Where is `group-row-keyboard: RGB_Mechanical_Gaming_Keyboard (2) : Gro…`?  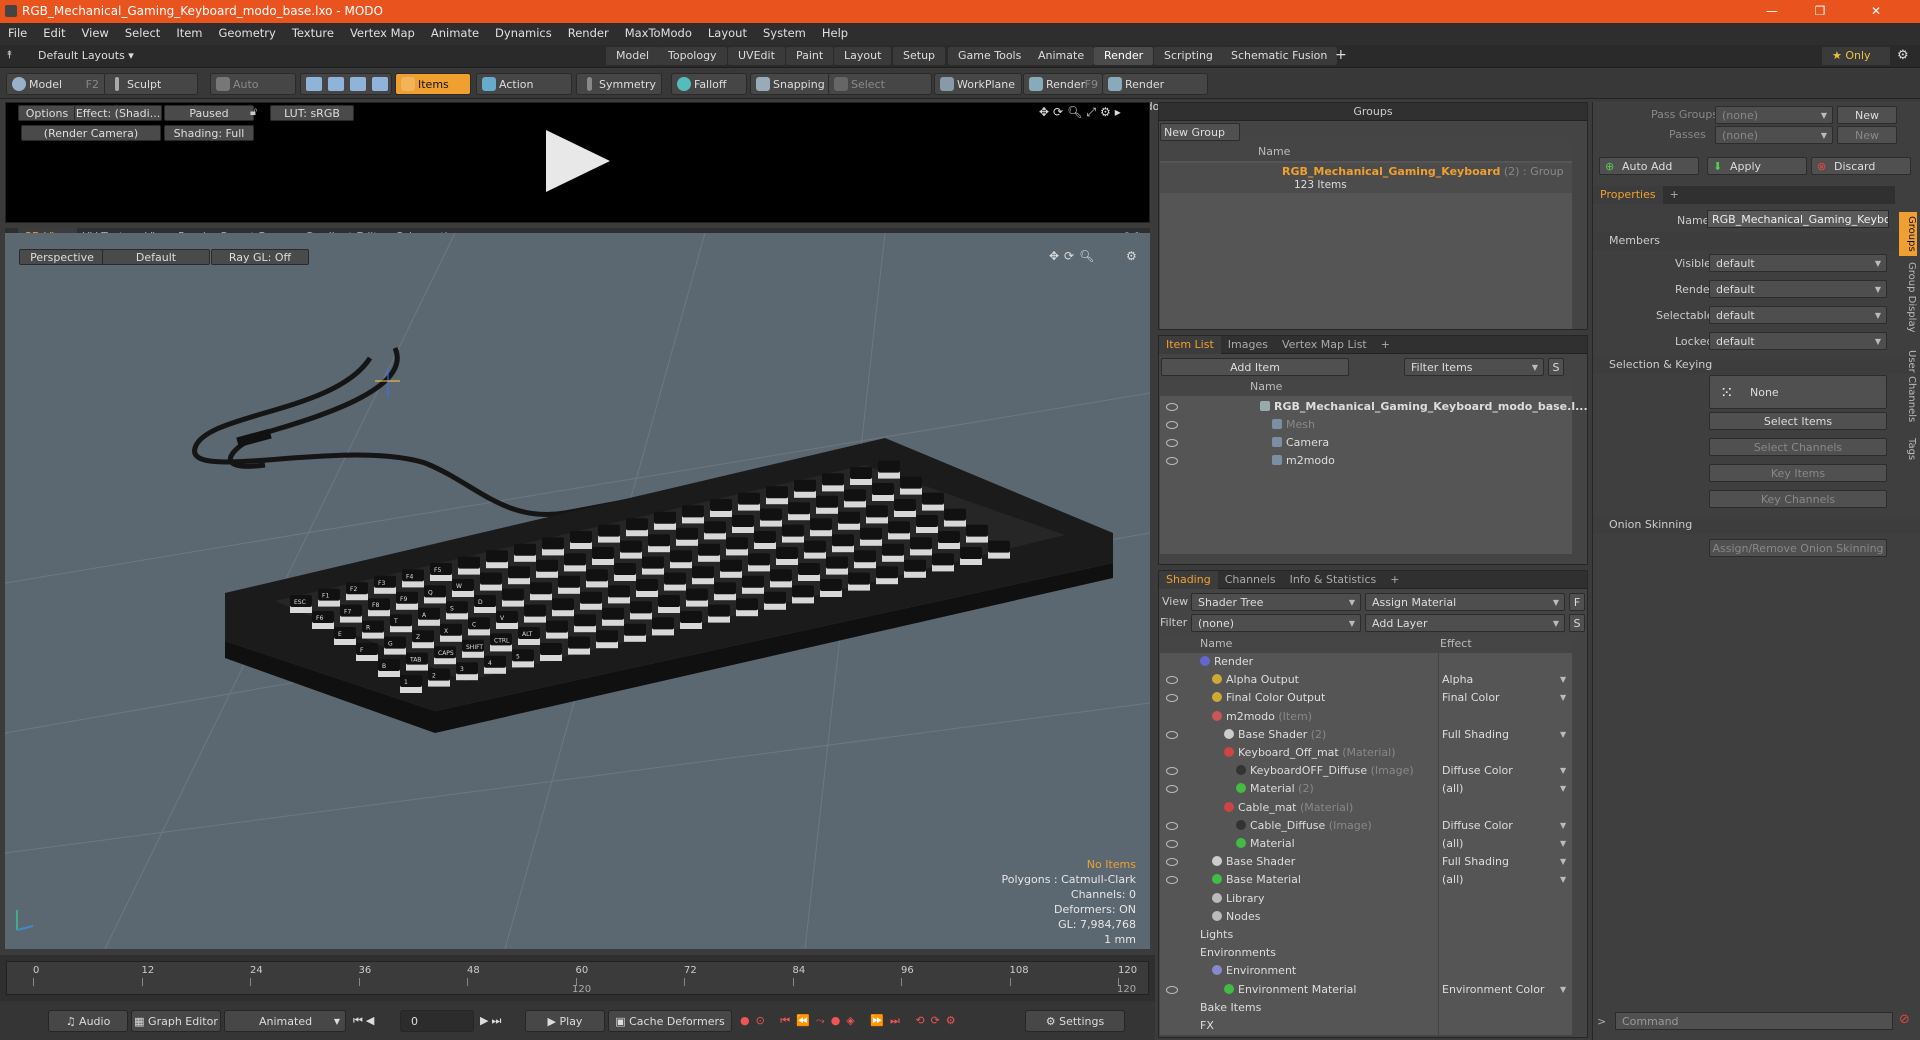
group-row-keyboard: RGB_Mechanical_Gaming_Keyboard (2) : Gro… is located at coordinates (1366, 178).